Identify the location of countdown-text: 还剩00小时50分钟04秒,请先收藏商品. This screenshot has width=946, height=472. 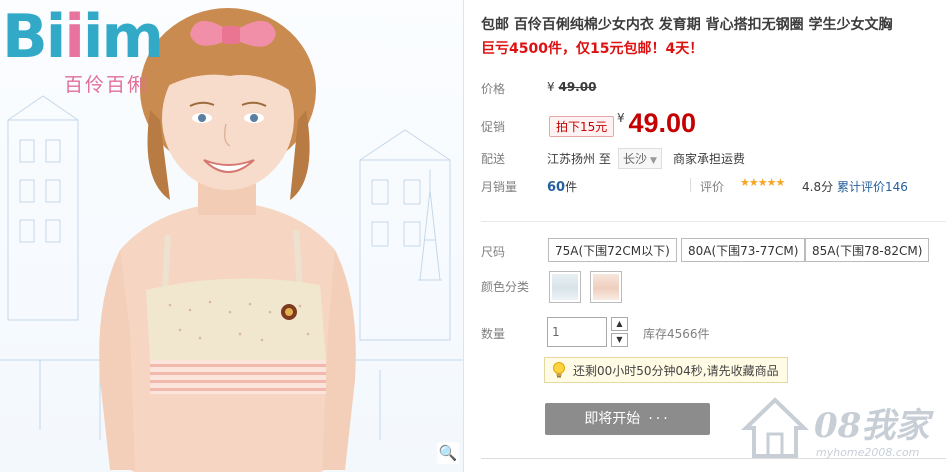
(676, 371).